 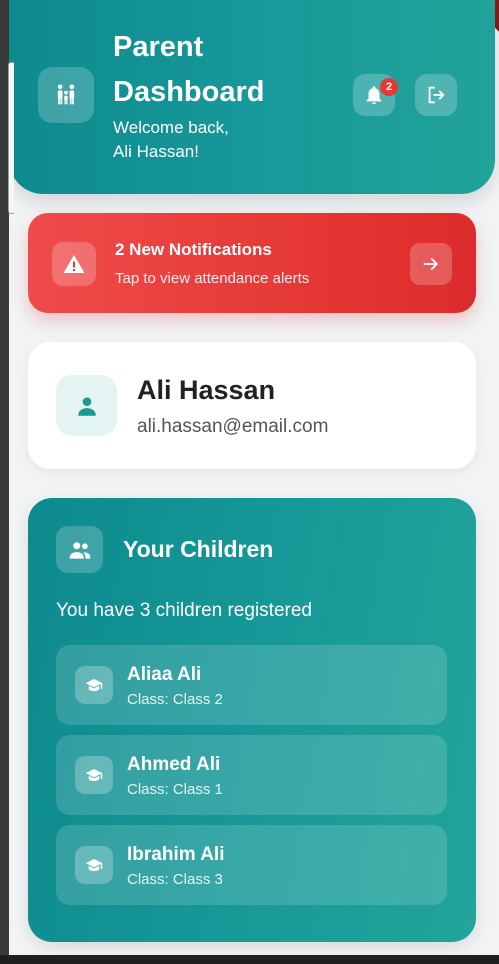 I want to click on profile-name: Ali Hassan, so click(x=206, y=390).